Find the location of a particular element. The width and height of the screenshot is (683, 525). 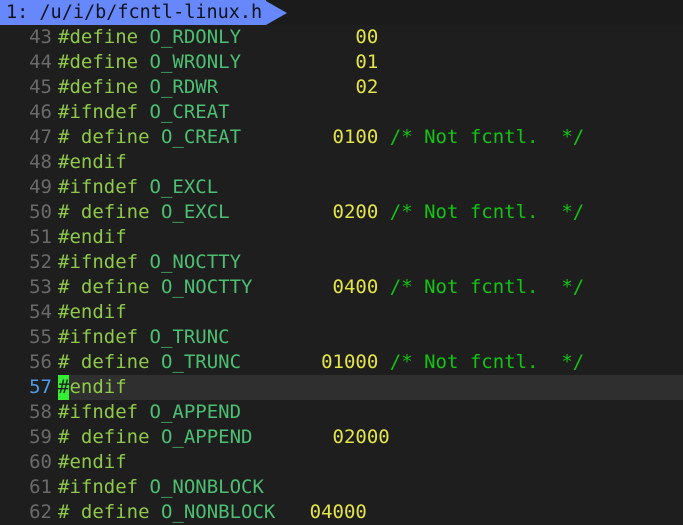

code-line: 45 #define O_RDWR 02 is located at coordinates (341, 87).